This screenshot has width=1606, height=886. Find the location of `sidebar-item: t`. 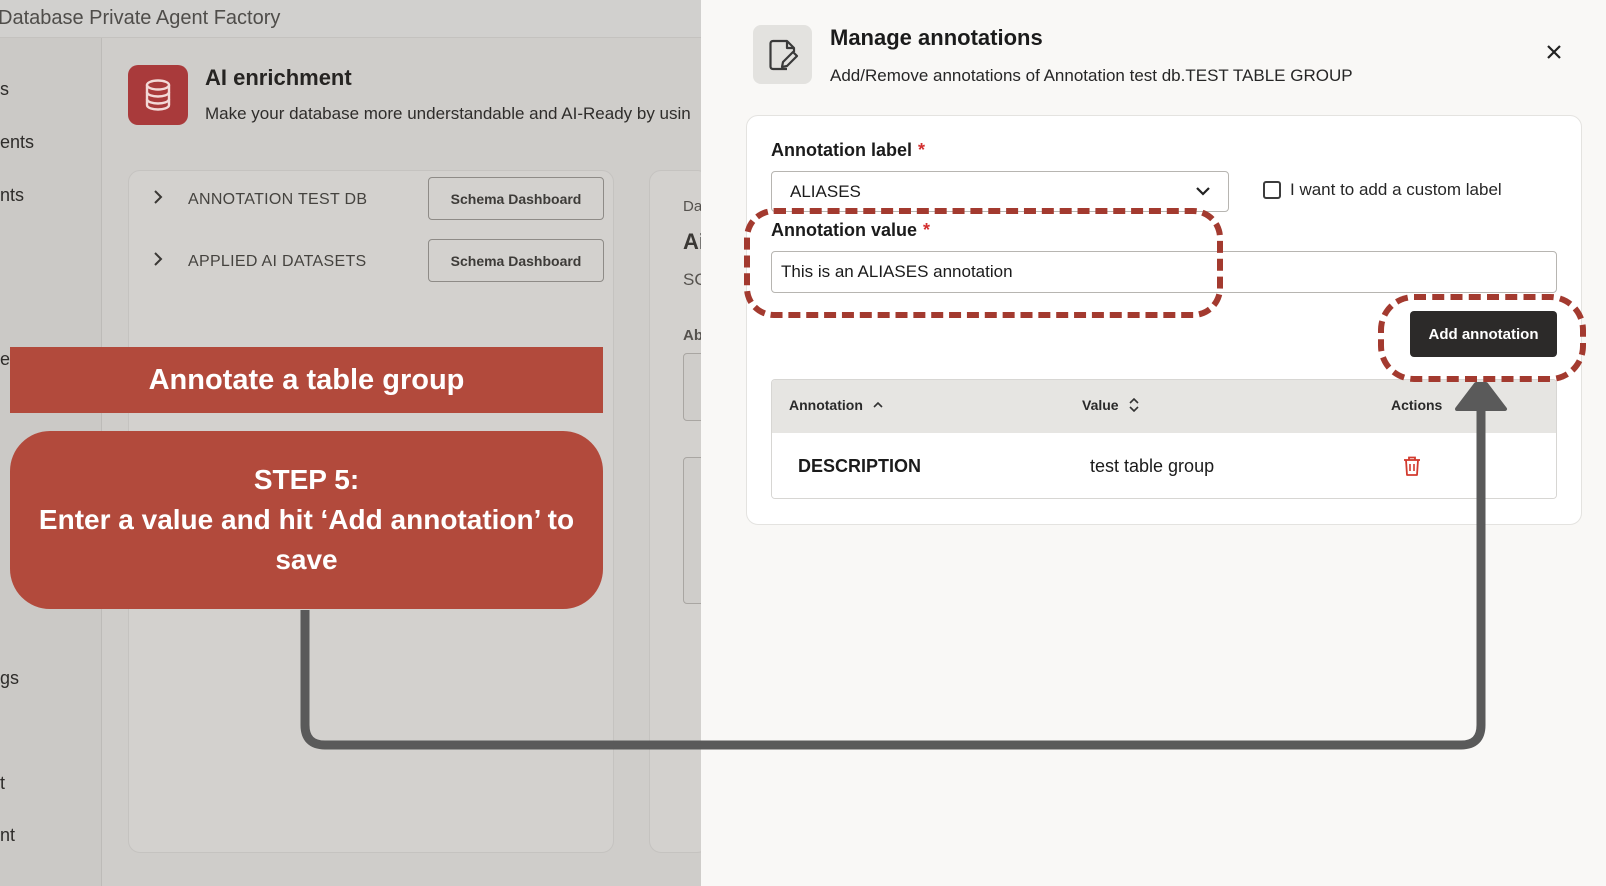

sidebar-item: t is located at coordinates (2, 783).